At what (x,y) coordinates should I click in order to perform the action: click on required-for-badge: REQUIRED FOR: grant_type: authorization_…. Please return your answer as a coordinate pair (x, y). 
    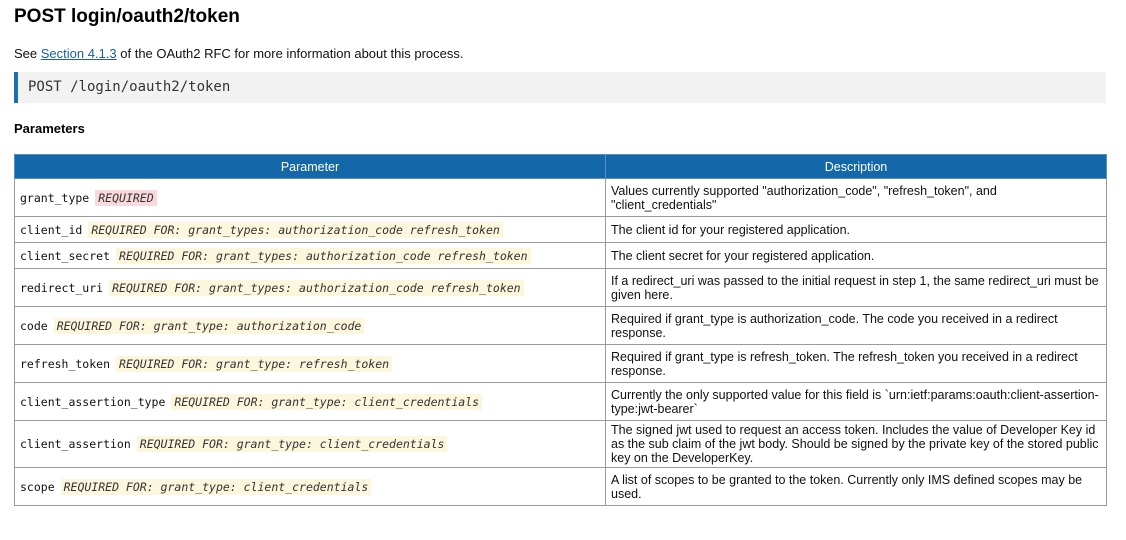
    Looking at the image, I should click on (209, 325).